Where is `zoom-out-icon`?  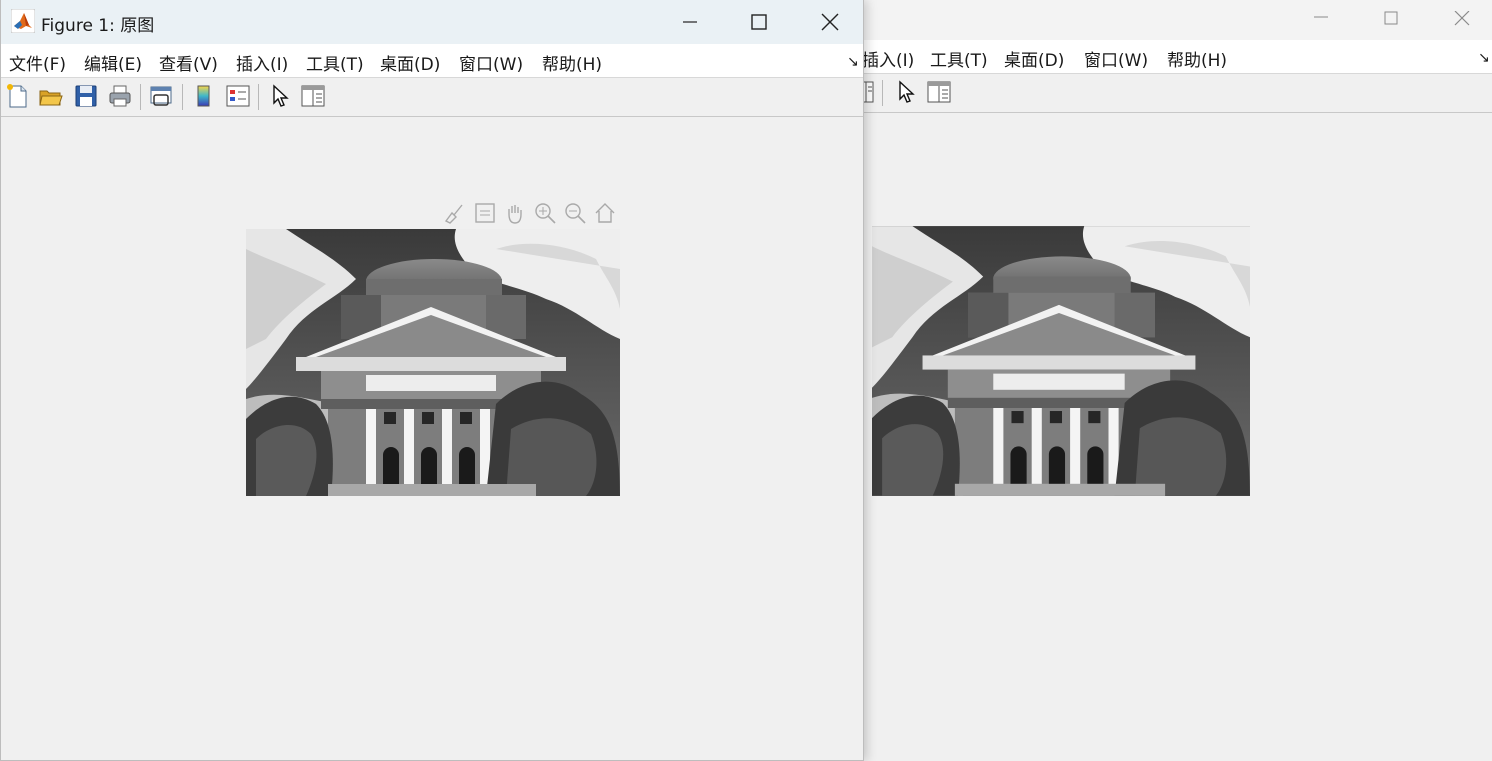
zoom-out-icon is located at coordinates (575, 213).